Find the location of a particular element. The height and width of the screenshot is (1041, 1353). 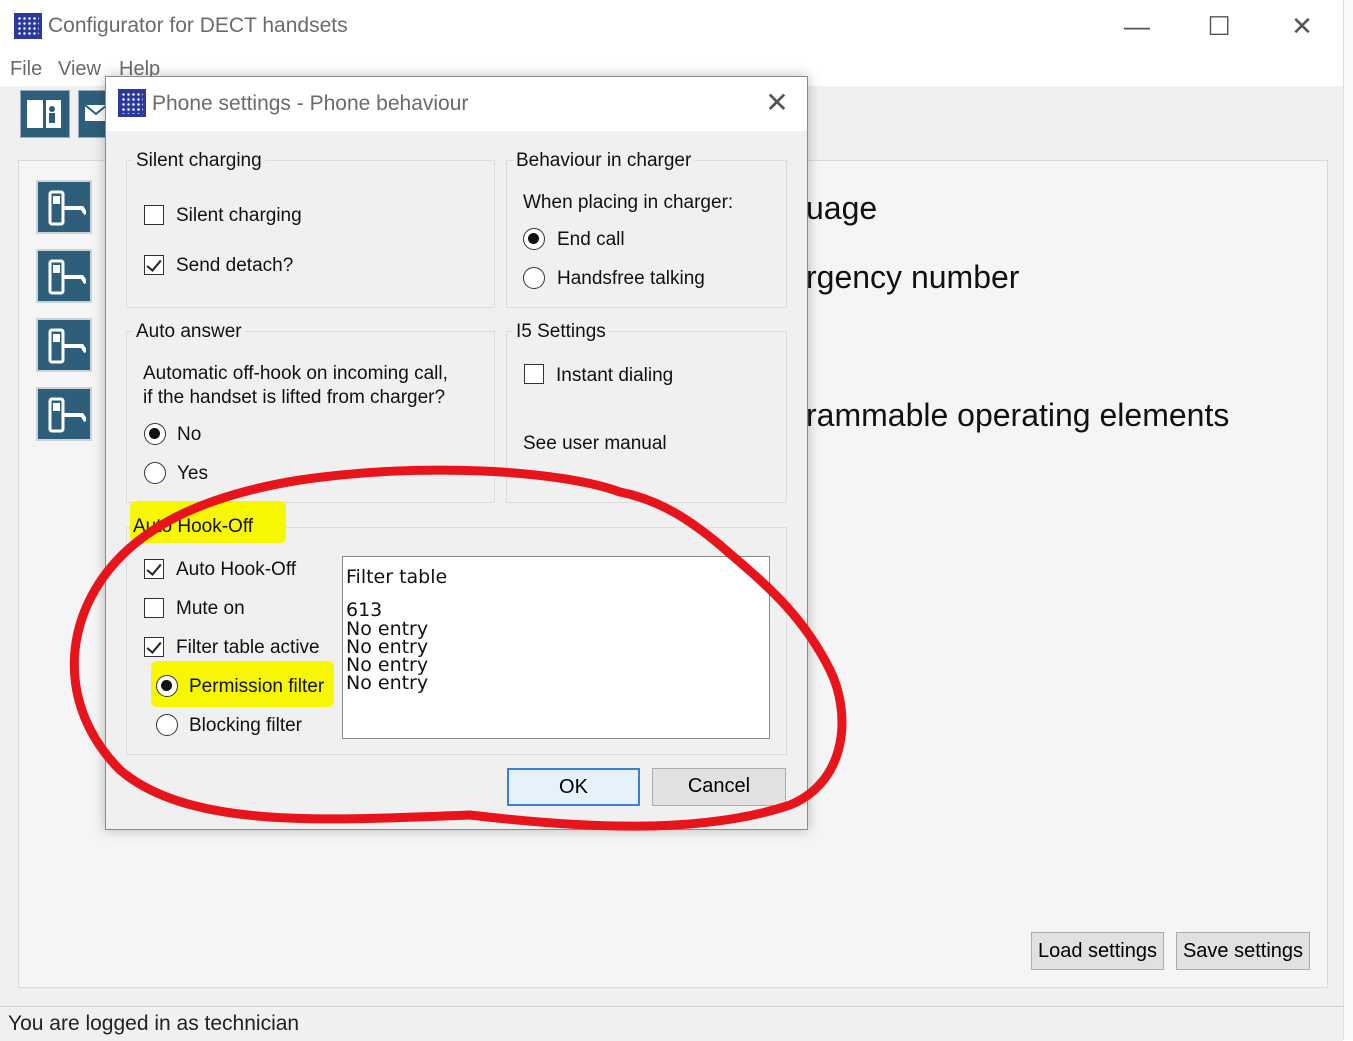

handsfree-talking-label: Handsfree talking is located at coordinates (631, 278).